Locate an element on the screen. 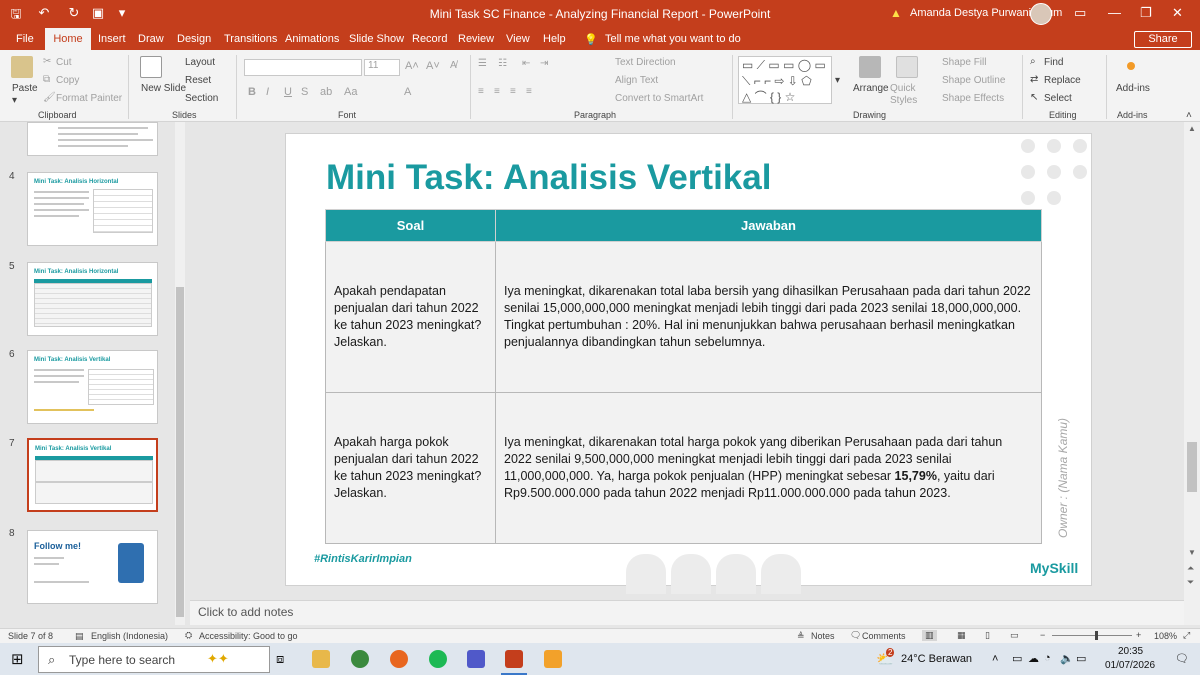 The height and width of the screenshot is (675, 1200). align-right-icon: ≡ is located at coordinates (513, 91).